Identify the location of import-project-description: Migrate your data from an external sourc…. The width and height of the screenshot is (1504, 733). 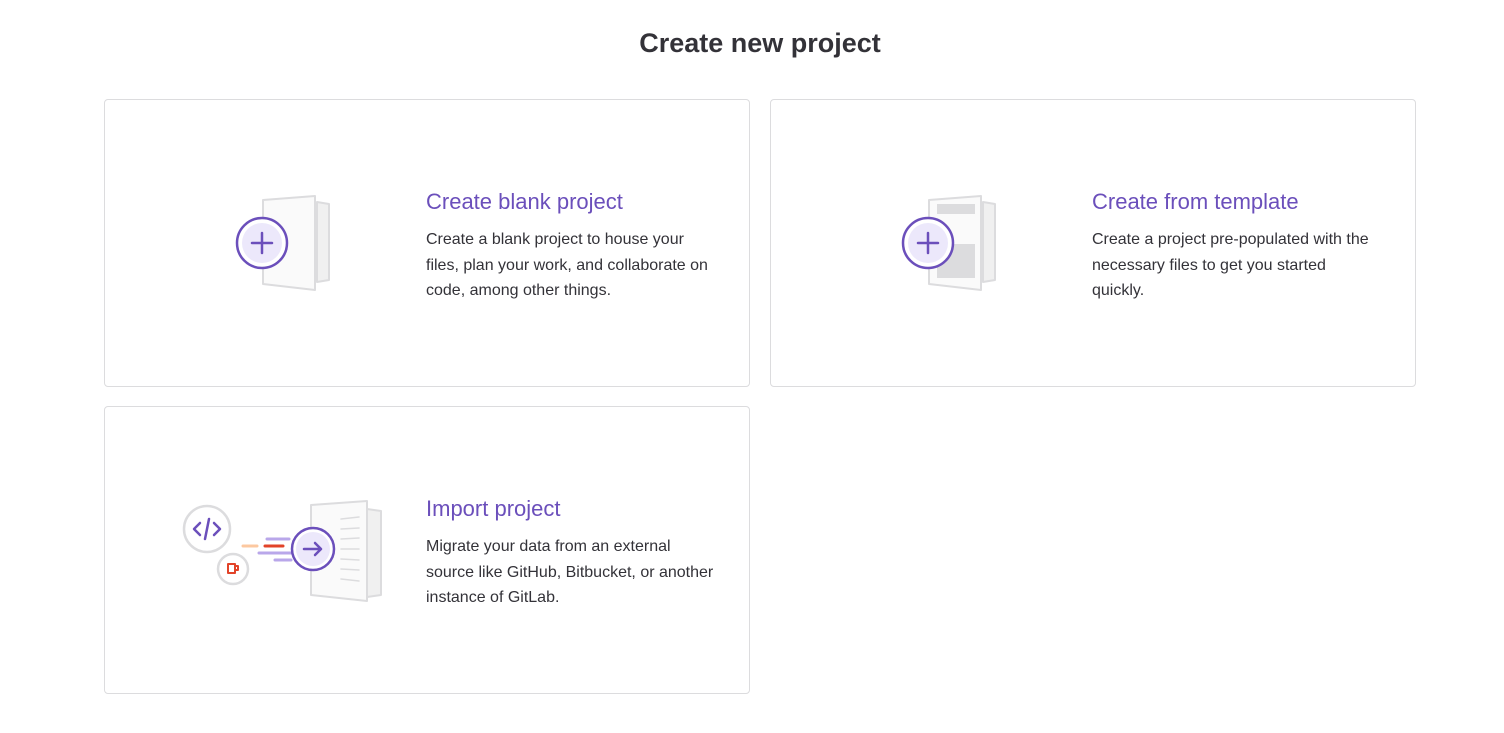
(570, 572).